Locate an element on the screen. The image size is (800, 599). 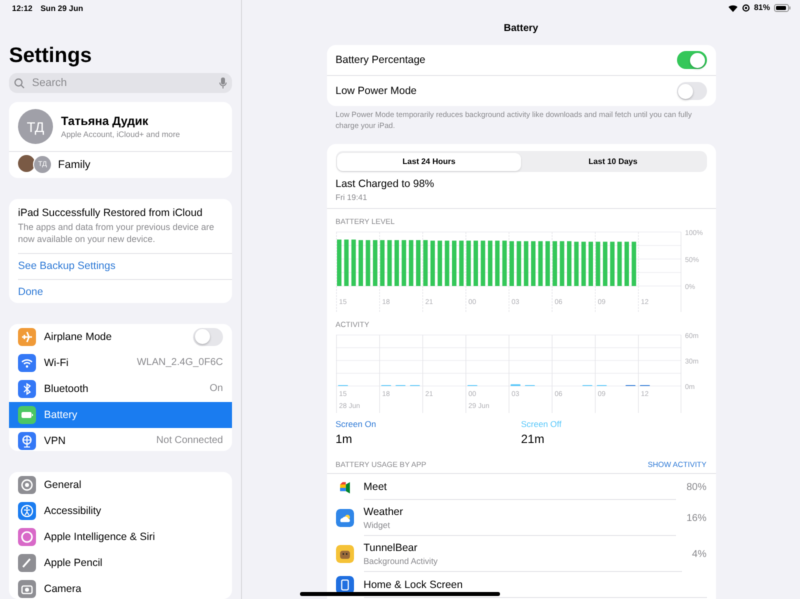
item-label: General is located at coordinates (63, 484).